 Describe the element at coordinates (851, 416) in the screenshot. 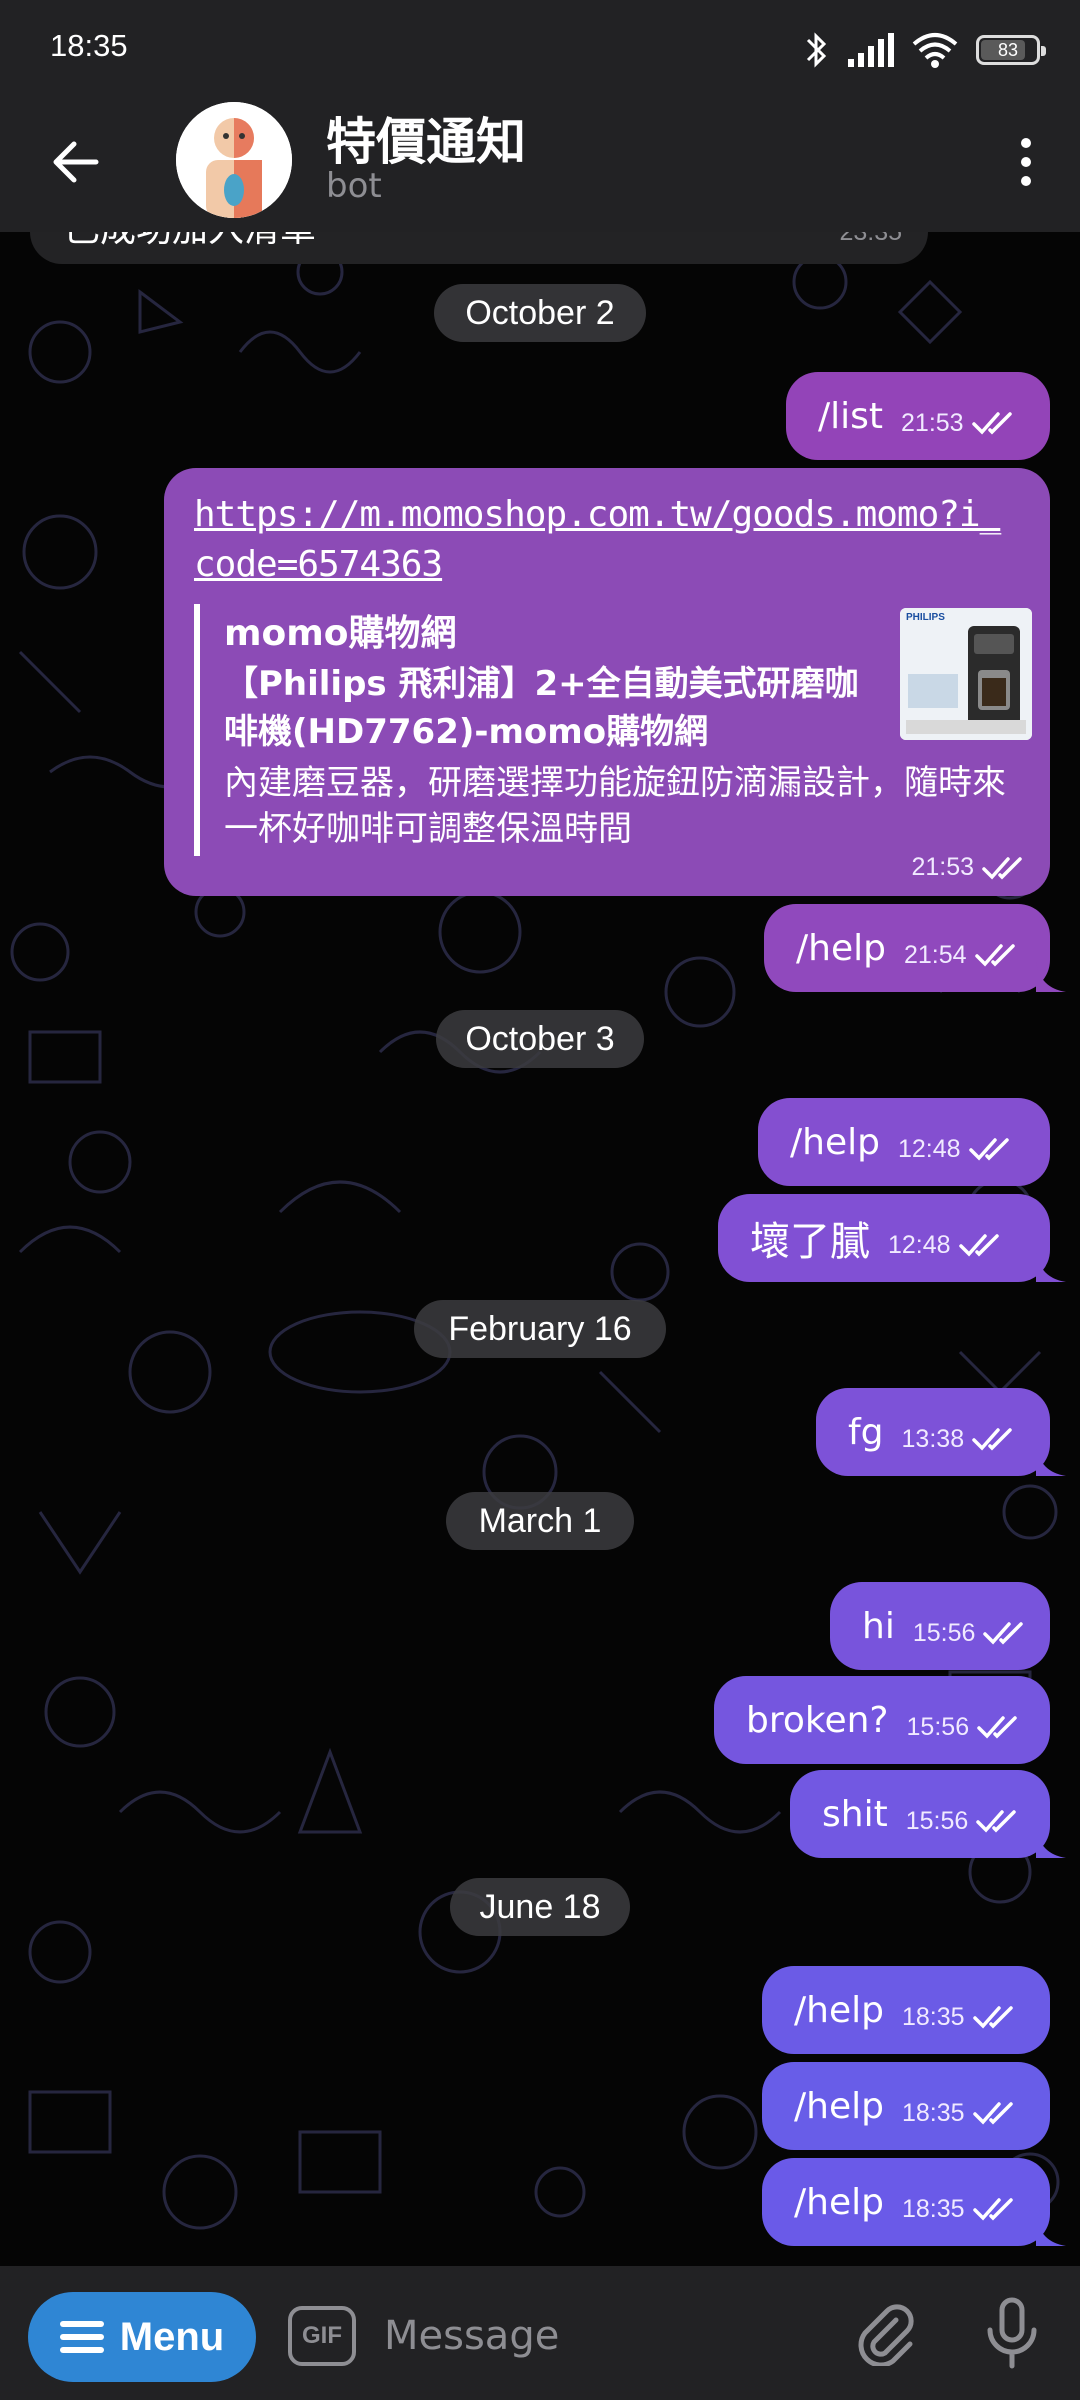

I see `message-text: /list` at that location.